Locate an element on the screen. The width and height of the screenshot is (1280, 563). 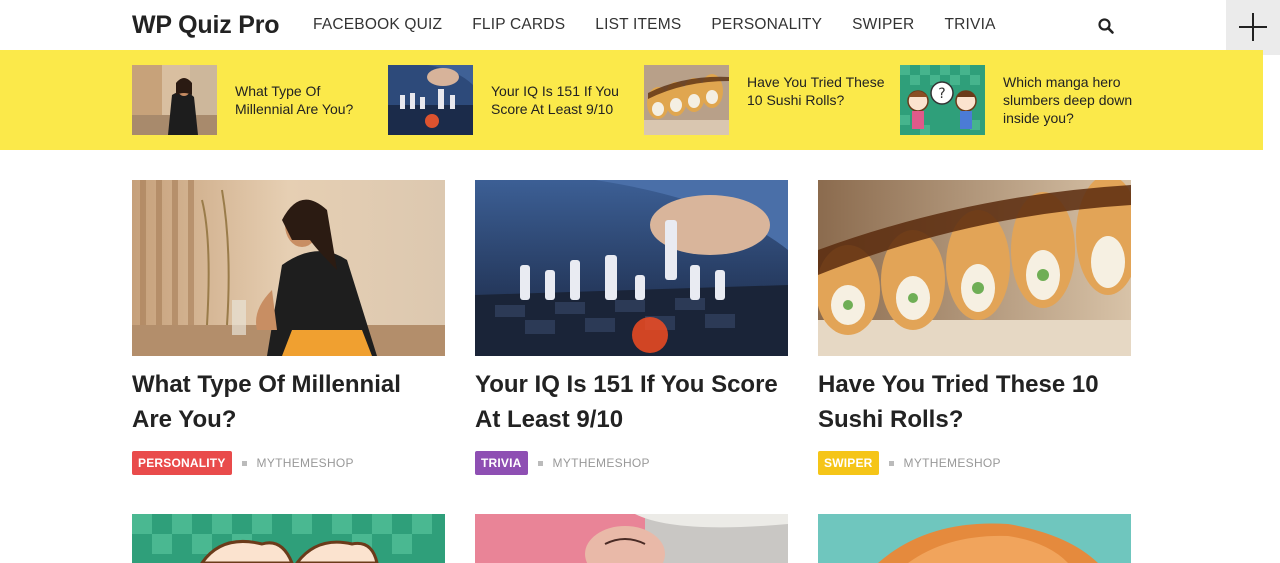
post-image-cat is located at coordinates (974, 538).